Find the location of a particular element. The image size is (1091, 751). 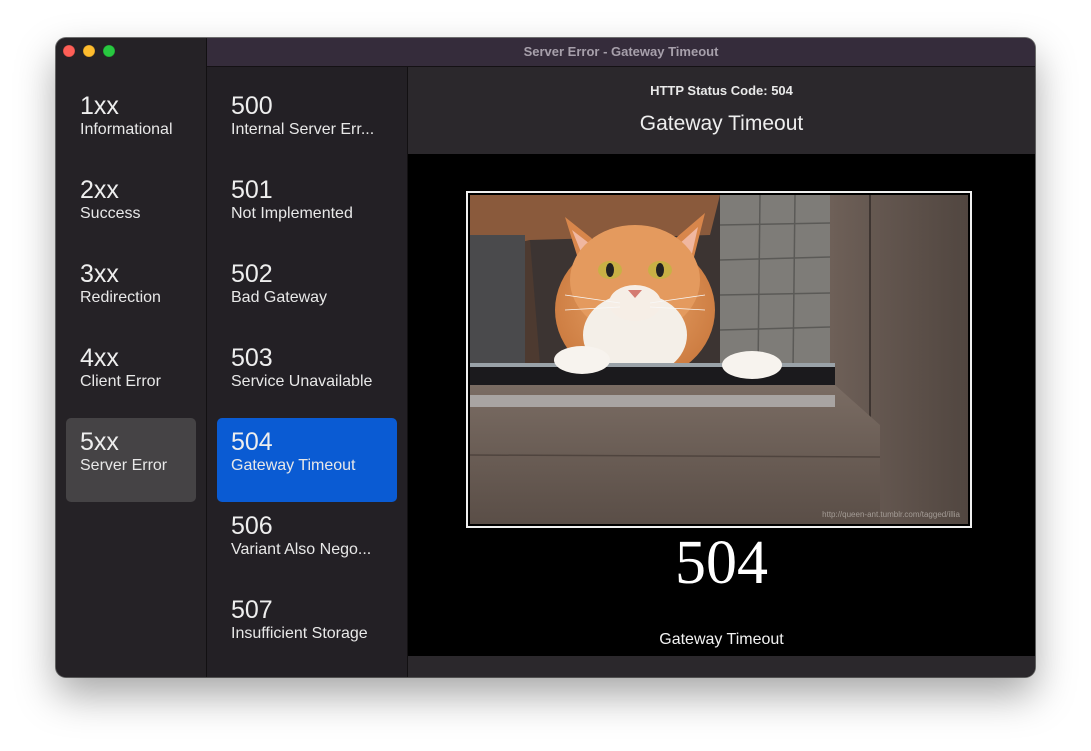

category-item-3xx: 3xx Redirection is located at coordinates (131, 292).